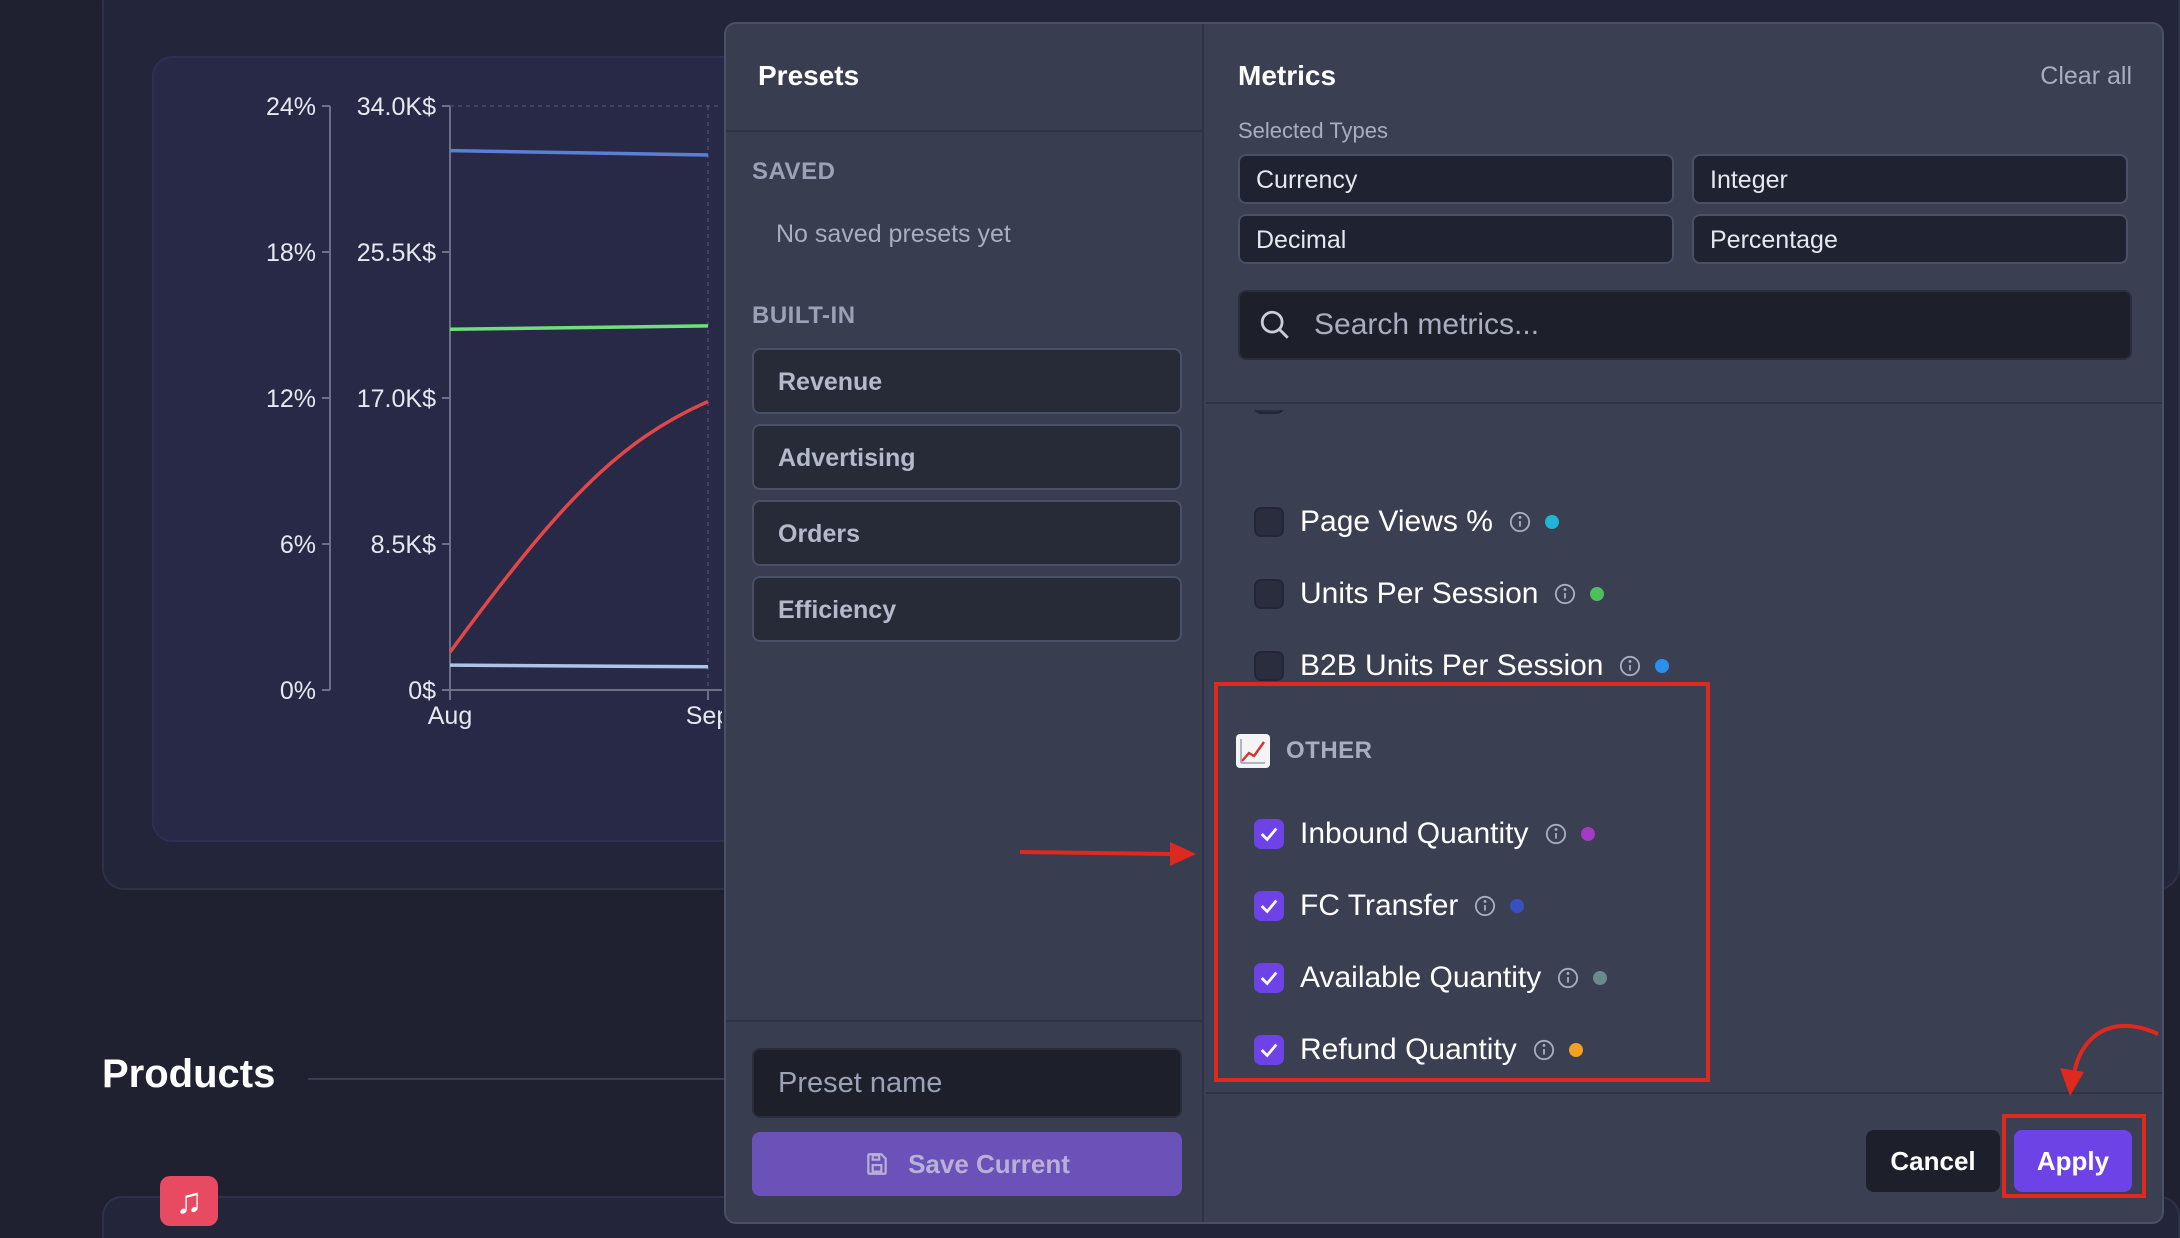  What do you see at coordinates (1313, 130) in the screenshot?
I see `selected-types-label: Selected Types` at bounding box center [1313, 130].